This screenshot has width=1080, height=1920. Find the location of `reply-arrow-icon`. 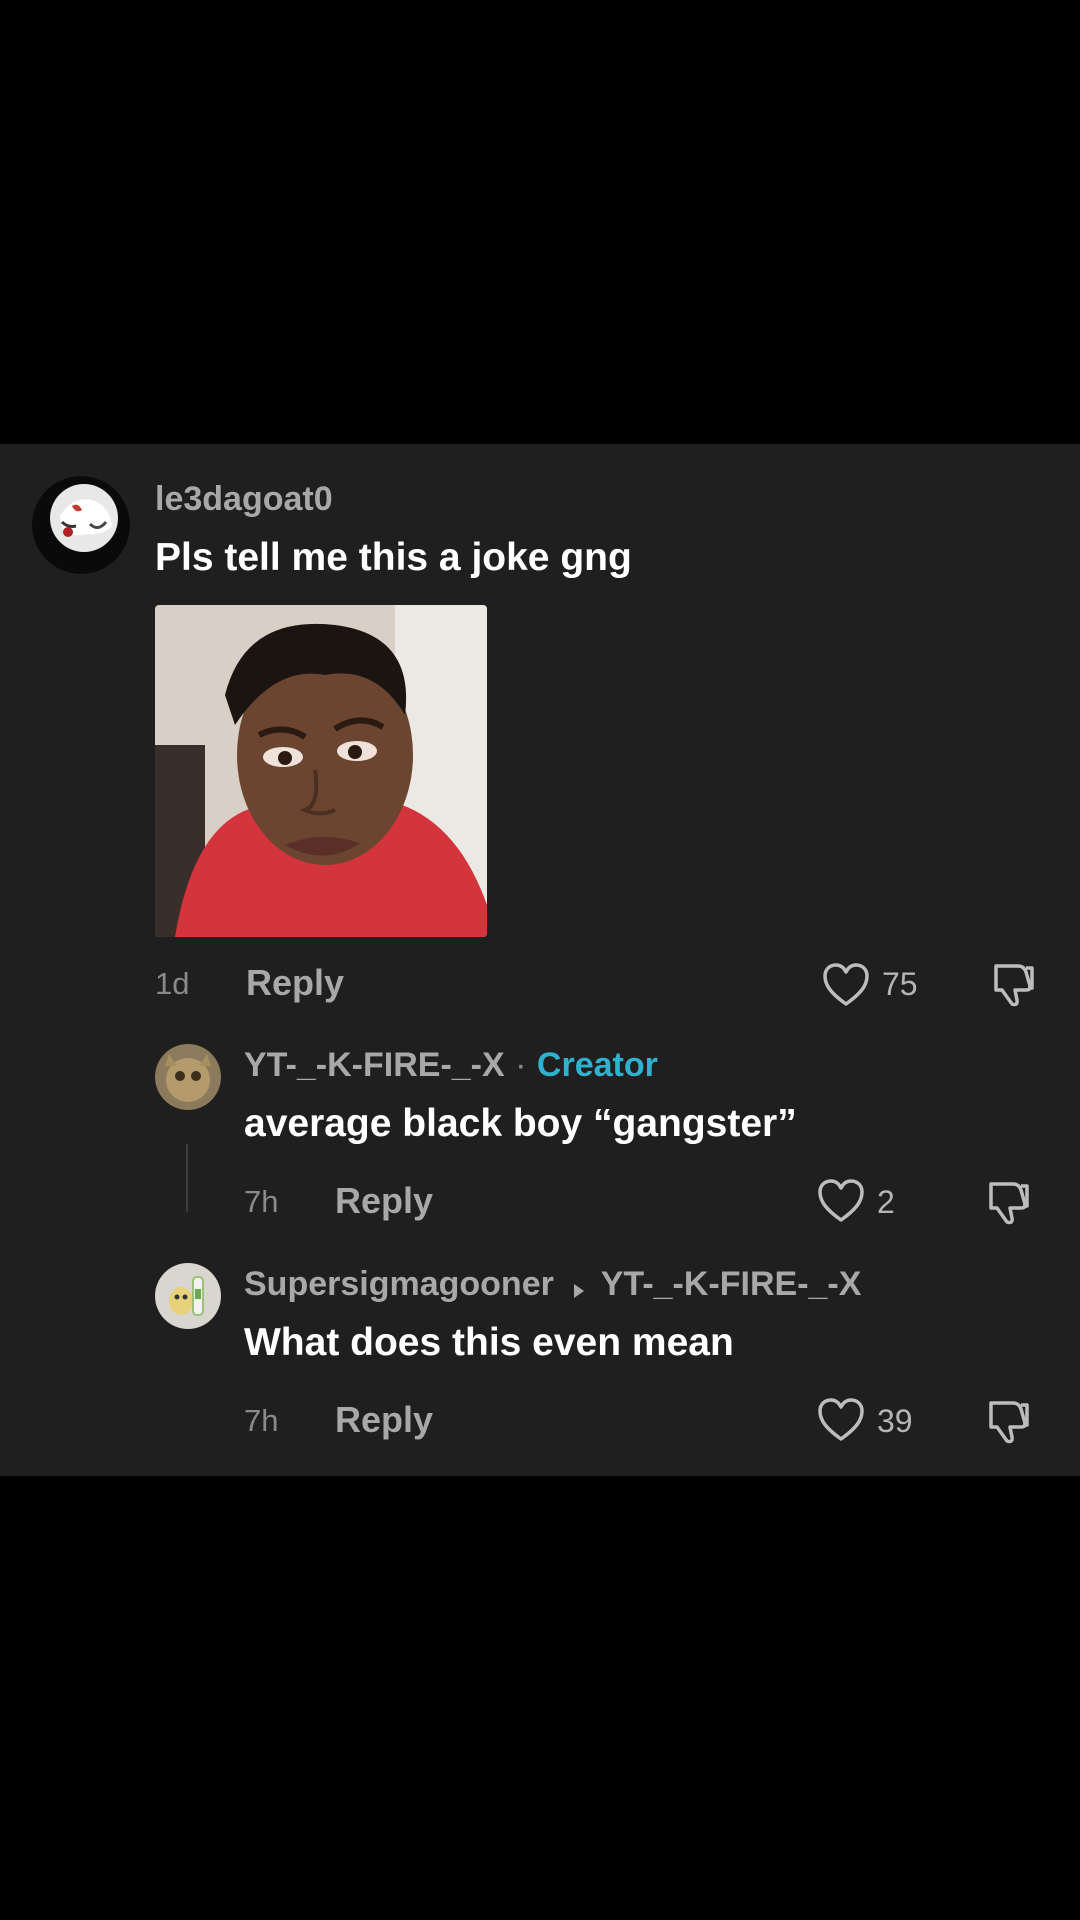

reply-arrow-icon is located at coordinates (579, 1291).